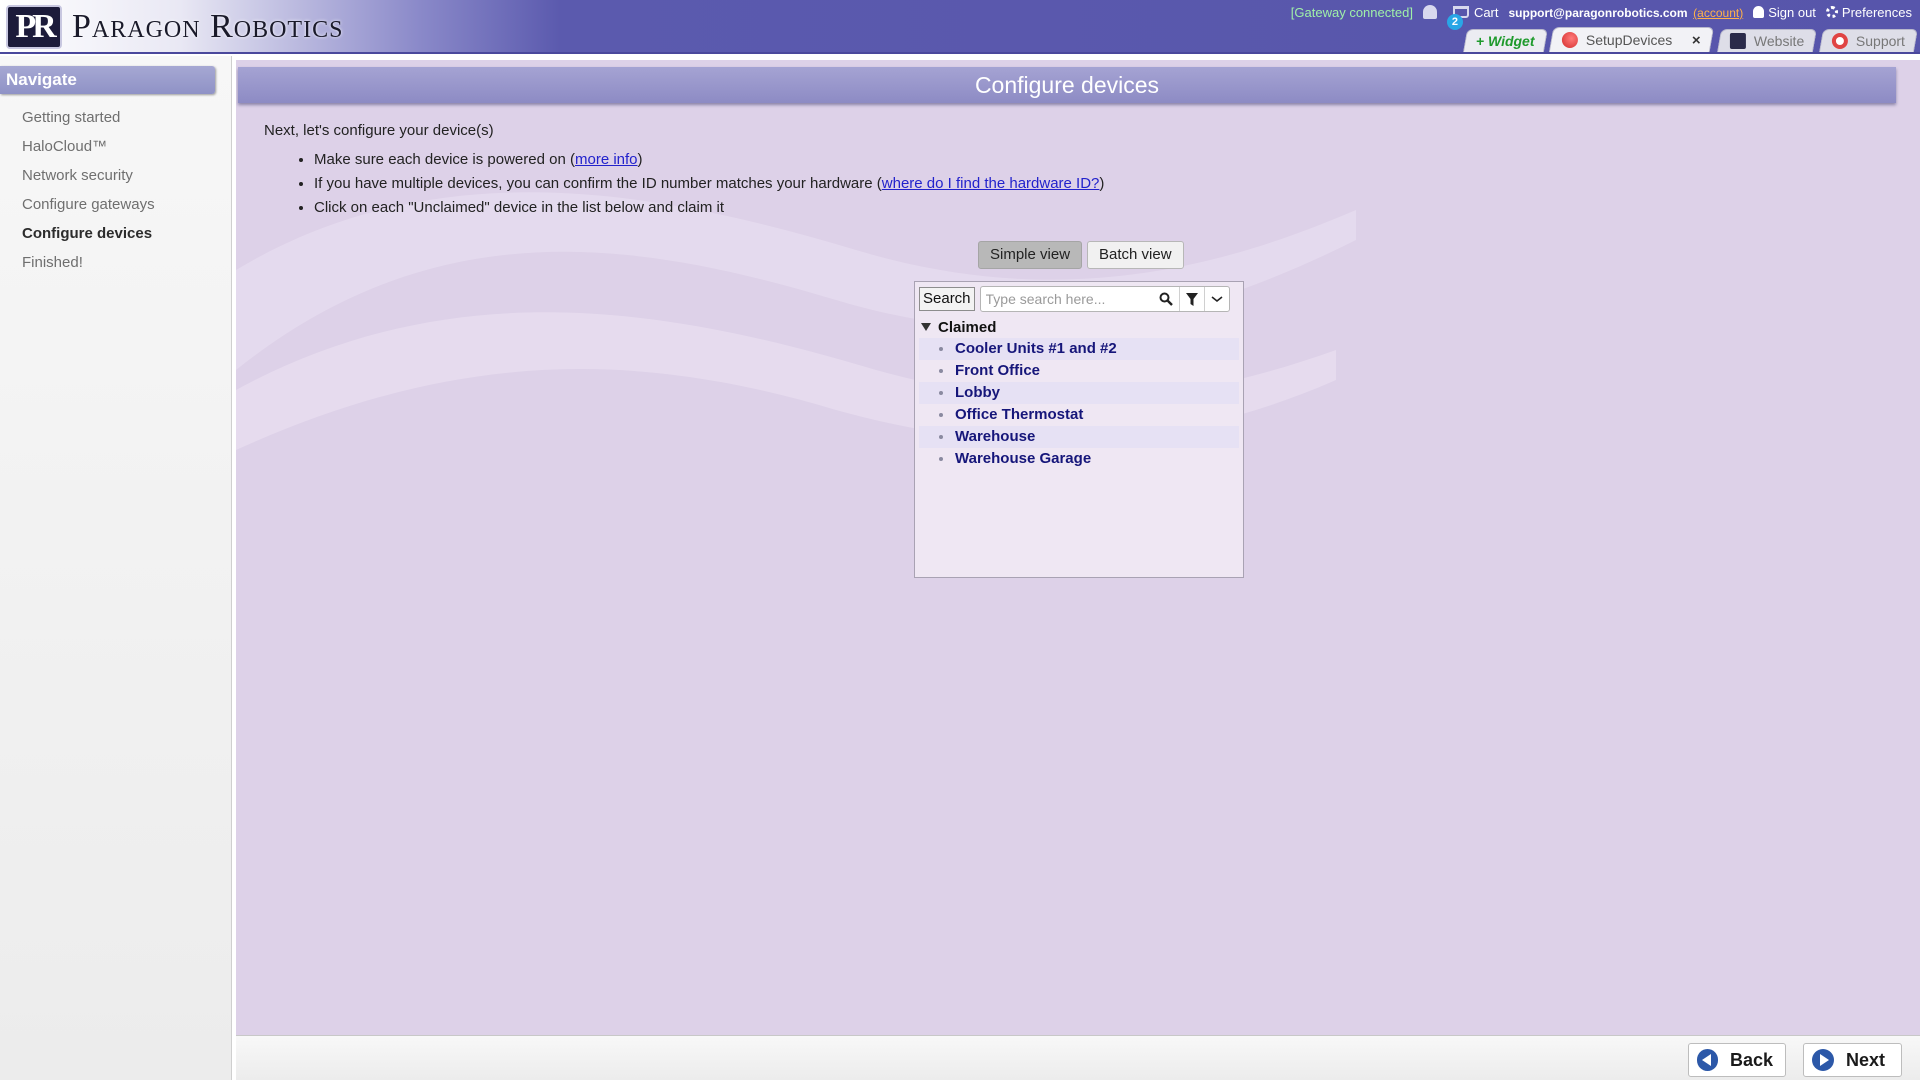 The height and width of the screenshot is (1080, 1920). Describe the element at coordinates (1135, 255) in the screenshot. I see `batch-view-button: Batch view` at that location.